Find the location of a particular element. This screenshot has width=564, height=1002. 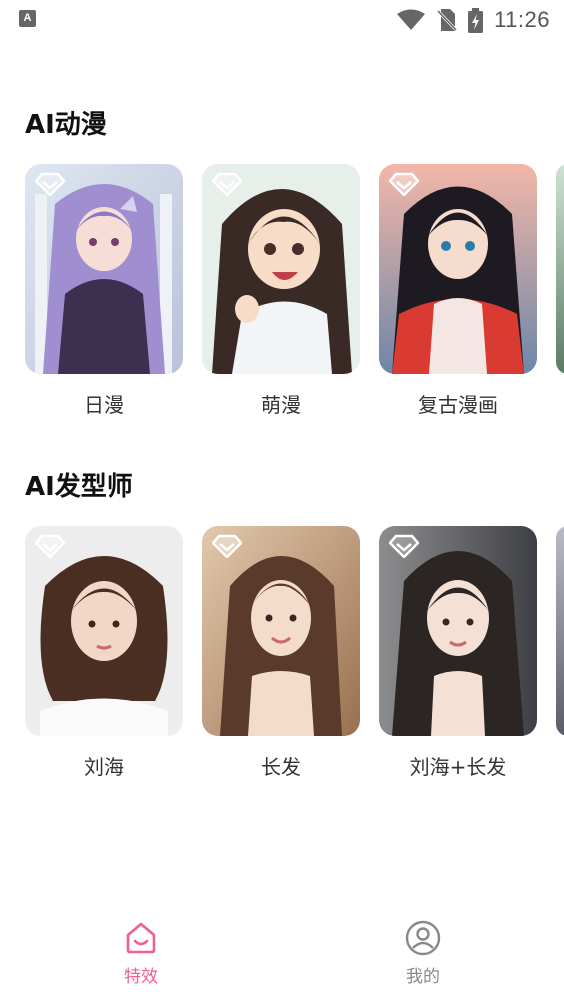

card-label: 复古漫画 is located at coordinates (458, 405).